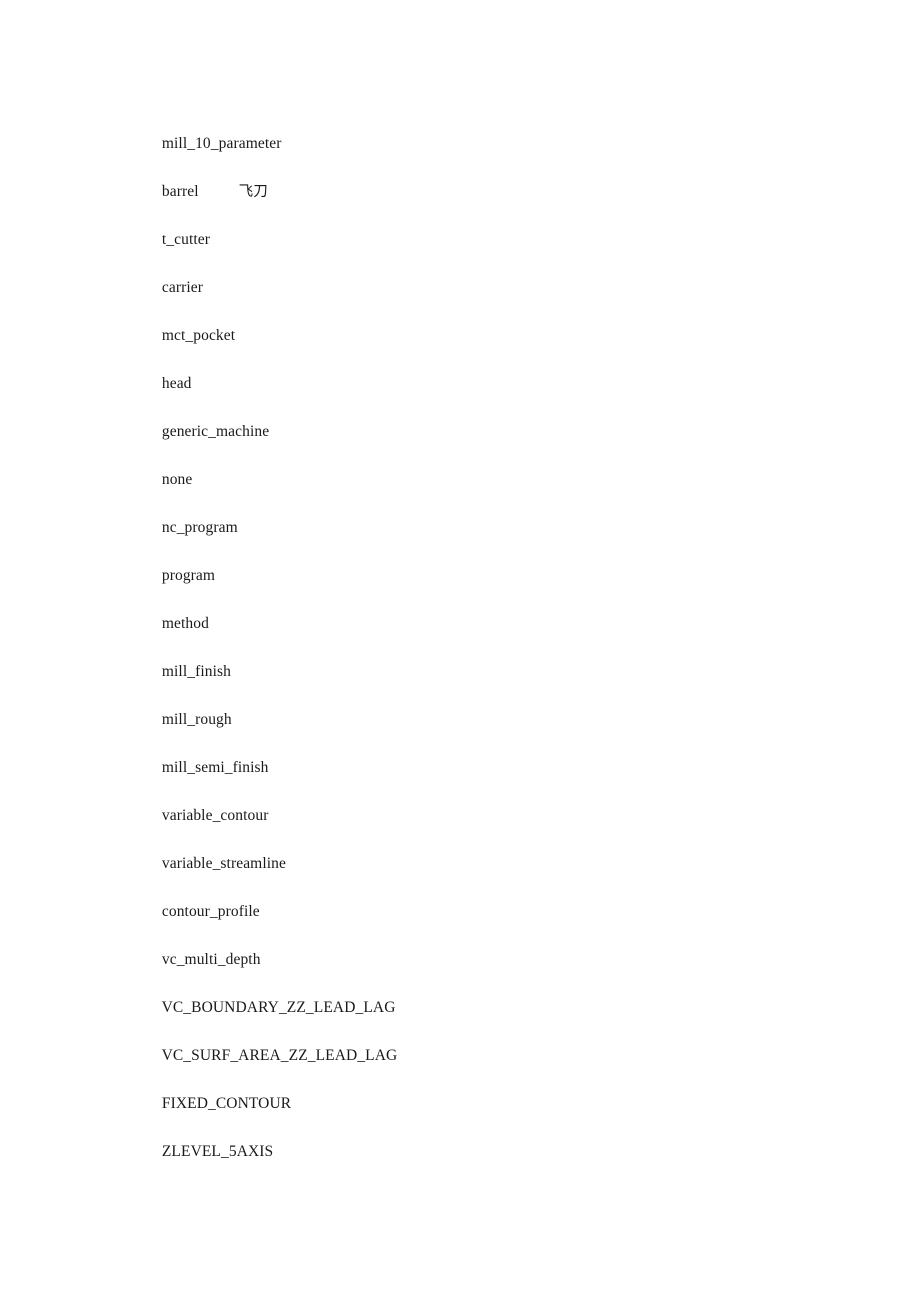 The image size is (920, 1302). What do you see at coordinates (488, 756) in the screenshot?
I see `document-line: mill_semi_finish` at bounding box center [488, 756].